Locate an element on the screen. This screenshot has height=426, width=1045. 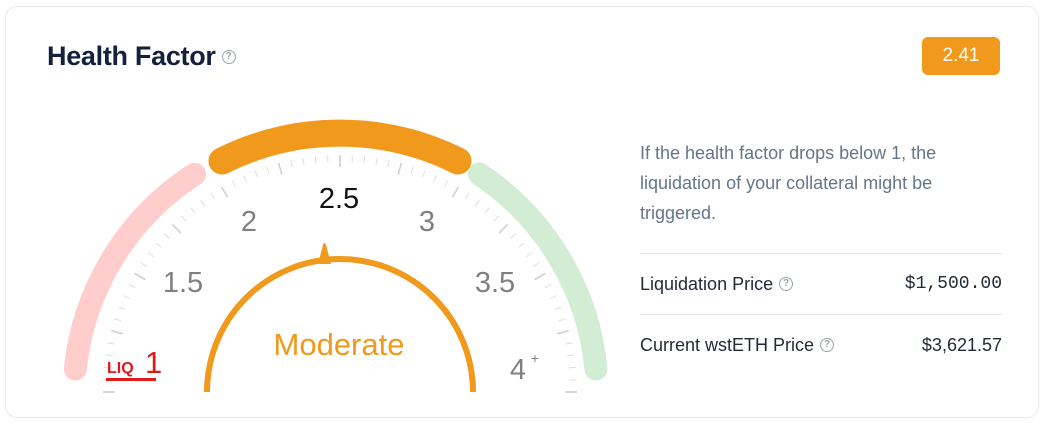
tick-label-3-5: 3.5 is located at coordinates (495, 283).